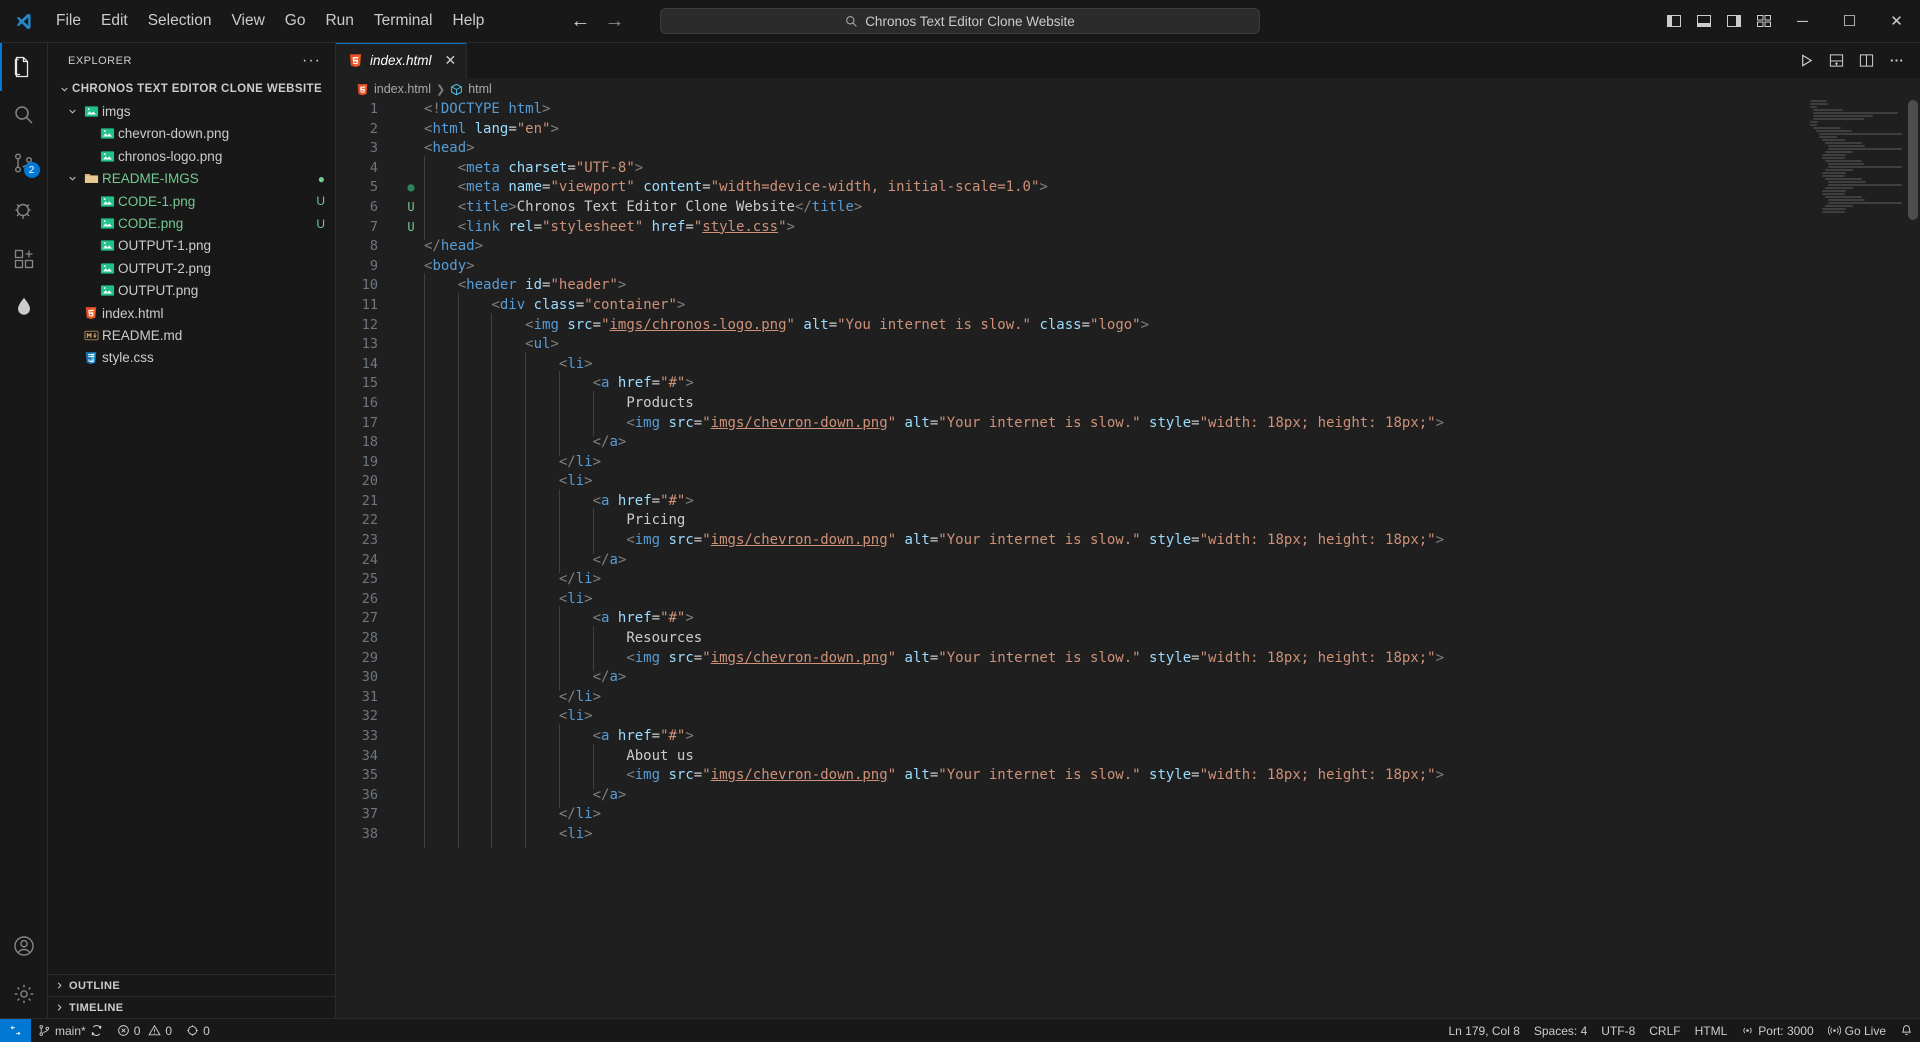 The height and width of the screenshot is (1042, 1920). Describe the element at coordinates (1128, 149) in the screenshot. I see `code-line: 3 <head>` at that location.